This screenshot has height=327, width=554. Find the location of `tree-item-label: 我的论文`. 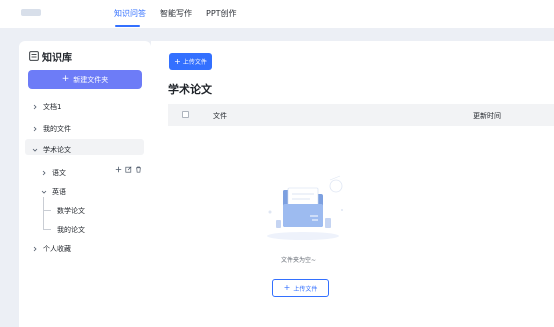

tree-item-label: 我的论文 is located at coordinates (71, 230).